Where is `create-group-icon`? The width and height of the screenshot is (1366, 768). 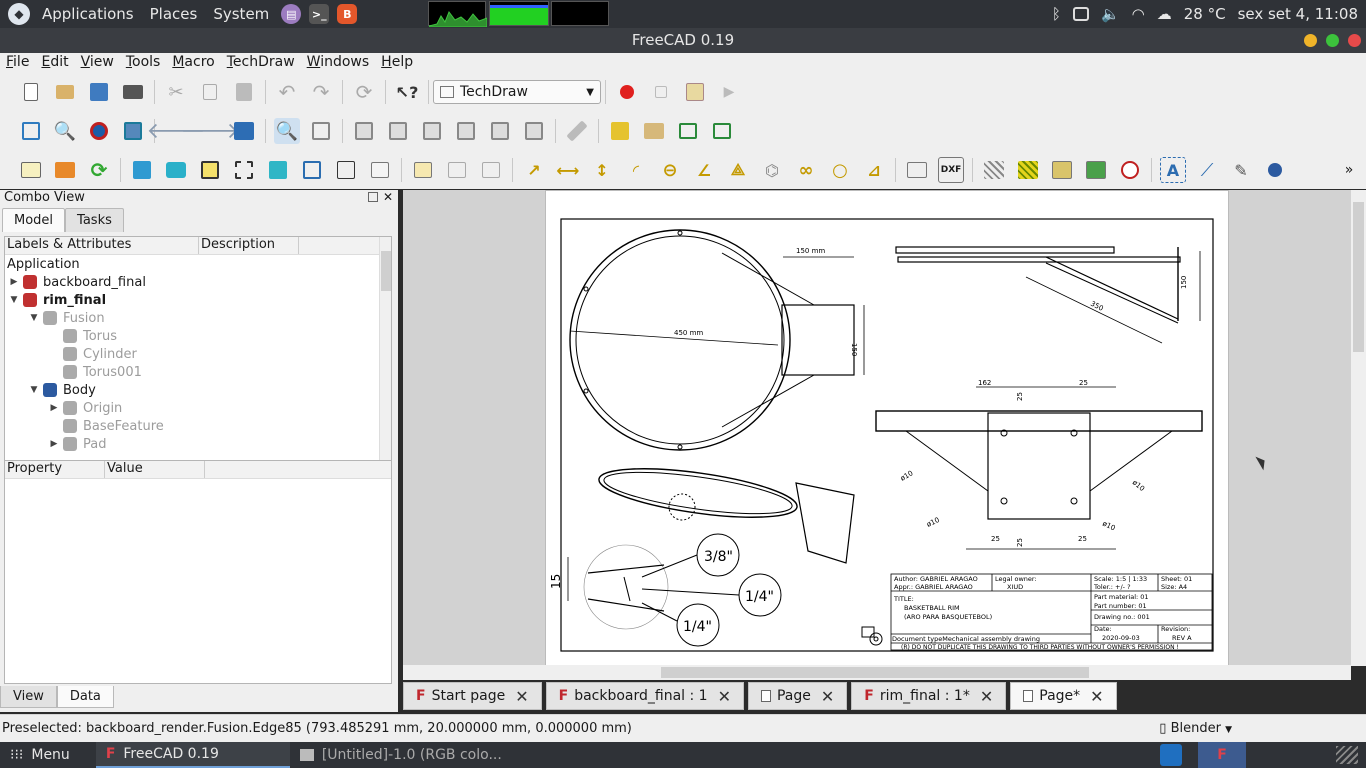
create-group-icon is located at coordinates (654, 131).